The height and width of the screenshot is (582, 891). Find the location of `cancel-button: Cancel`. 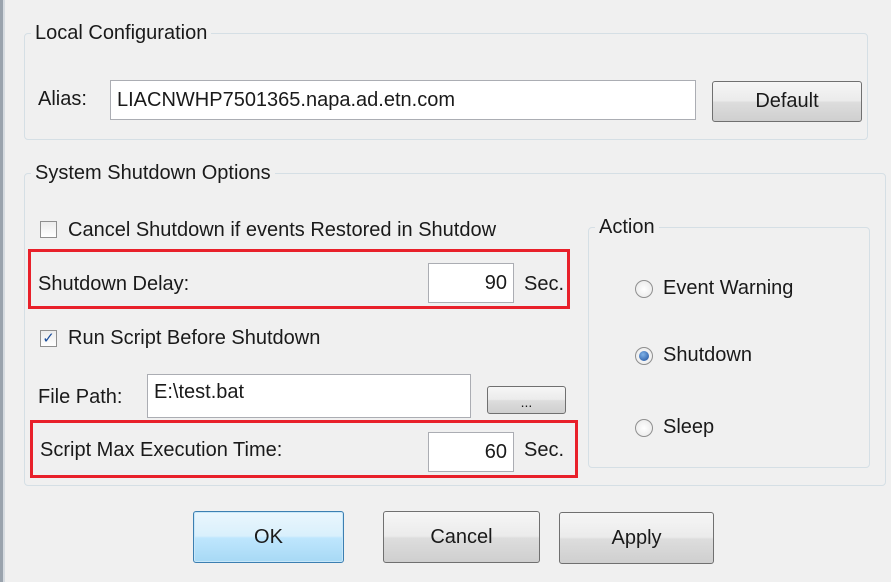

cancel-button: Cancel is located at coordinates (461, 537).